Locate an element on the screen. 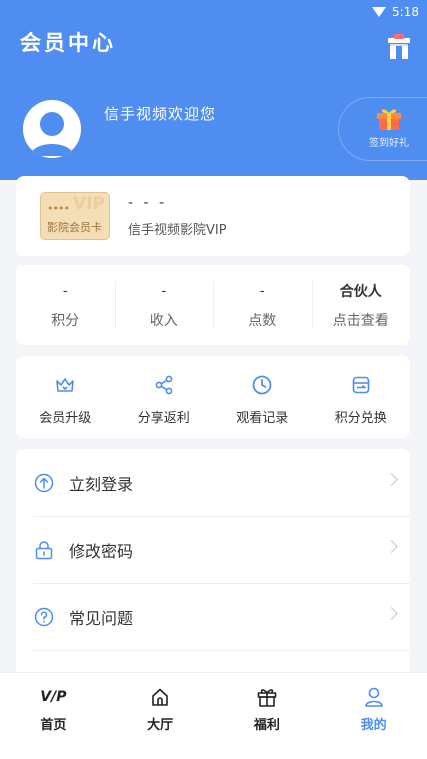 The width and height of the screenshot is (427, 759). crown-icon is located at coordinates (65, 385).